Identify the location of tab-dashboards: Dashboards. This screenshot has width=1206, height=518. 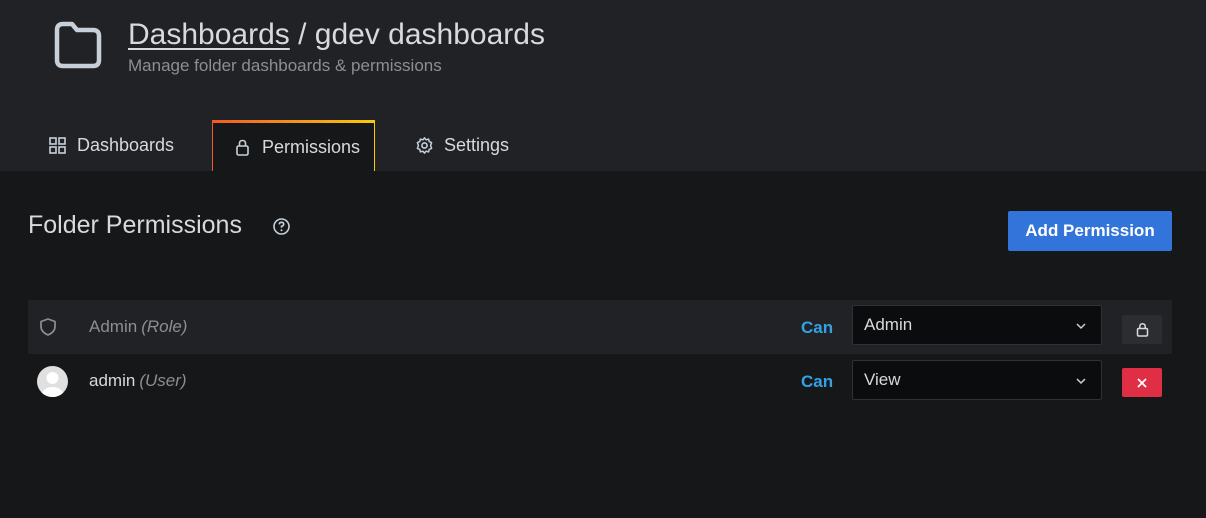
(120, 145).